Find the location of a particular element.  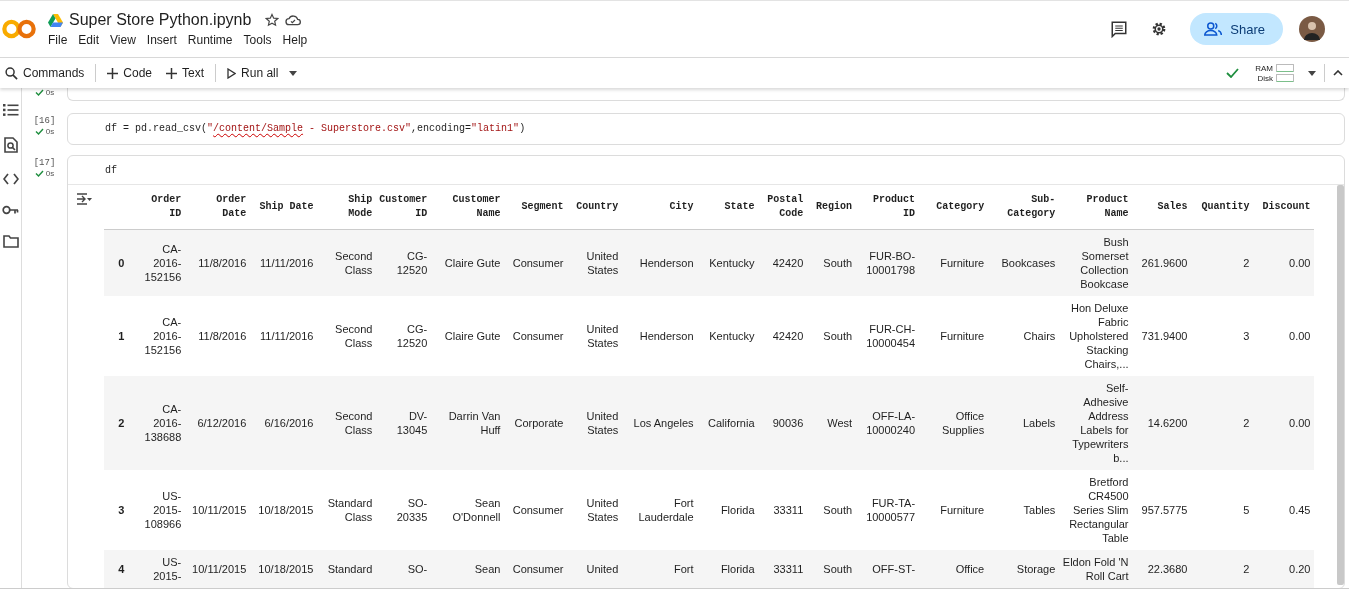

menu-item: Help is located at coordinates (295, 40).